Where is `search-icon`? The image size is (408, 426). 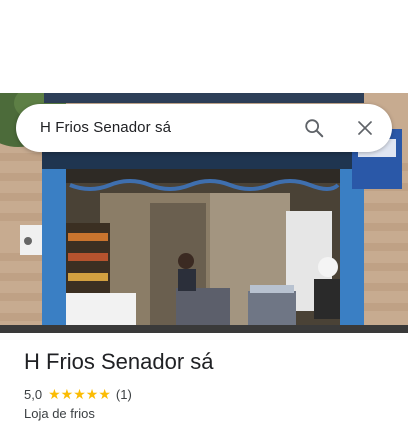 search-icon is located at coordinates (314, 128).